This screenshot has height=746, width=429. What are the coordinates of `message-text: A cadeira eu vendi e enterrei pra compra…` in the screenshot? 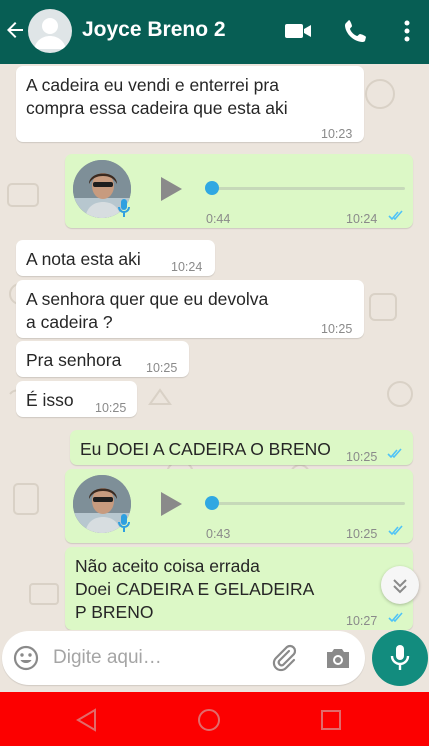 It's located at (157, 96).